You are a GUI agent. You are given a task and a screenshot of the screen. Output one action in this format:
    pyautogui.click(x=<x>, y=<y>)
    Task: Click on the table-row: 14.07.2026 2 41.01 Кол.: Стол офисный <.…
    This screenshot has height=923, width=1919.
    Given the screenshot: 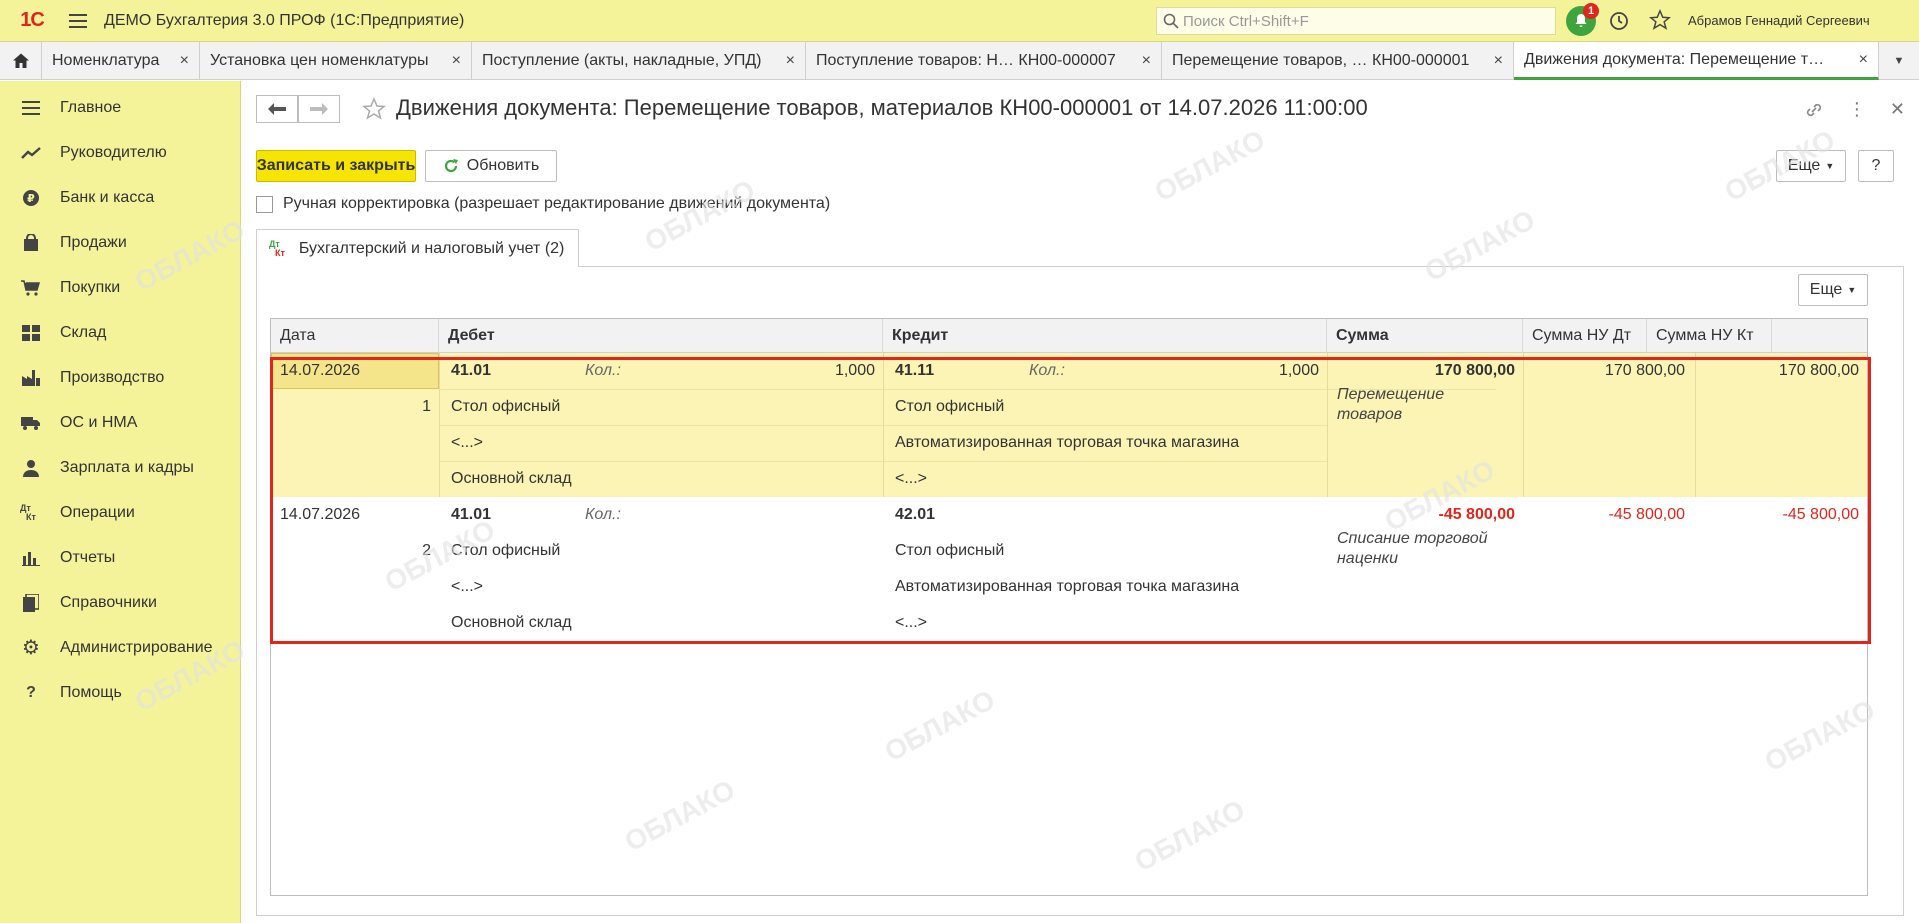 What is the action you would take?
    pyautogui.click(x=1069, y=569)
    